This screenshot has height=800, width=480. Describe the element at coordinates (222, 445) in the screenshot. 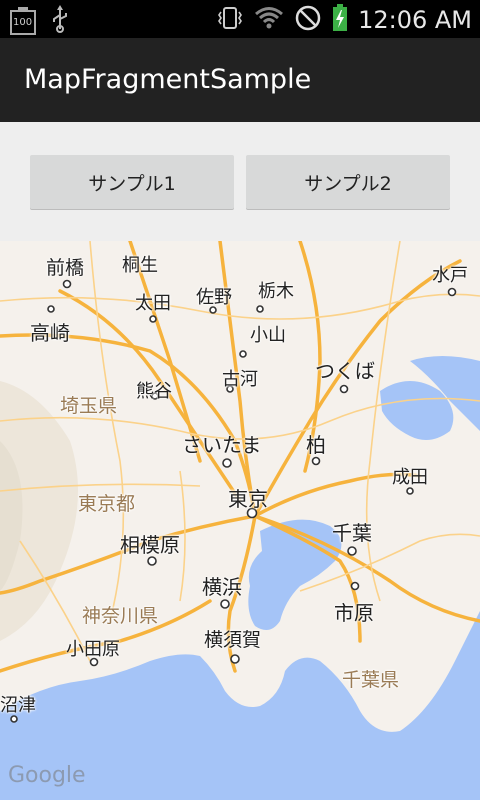

I see `map-label-saitama: さいたま` at that location.